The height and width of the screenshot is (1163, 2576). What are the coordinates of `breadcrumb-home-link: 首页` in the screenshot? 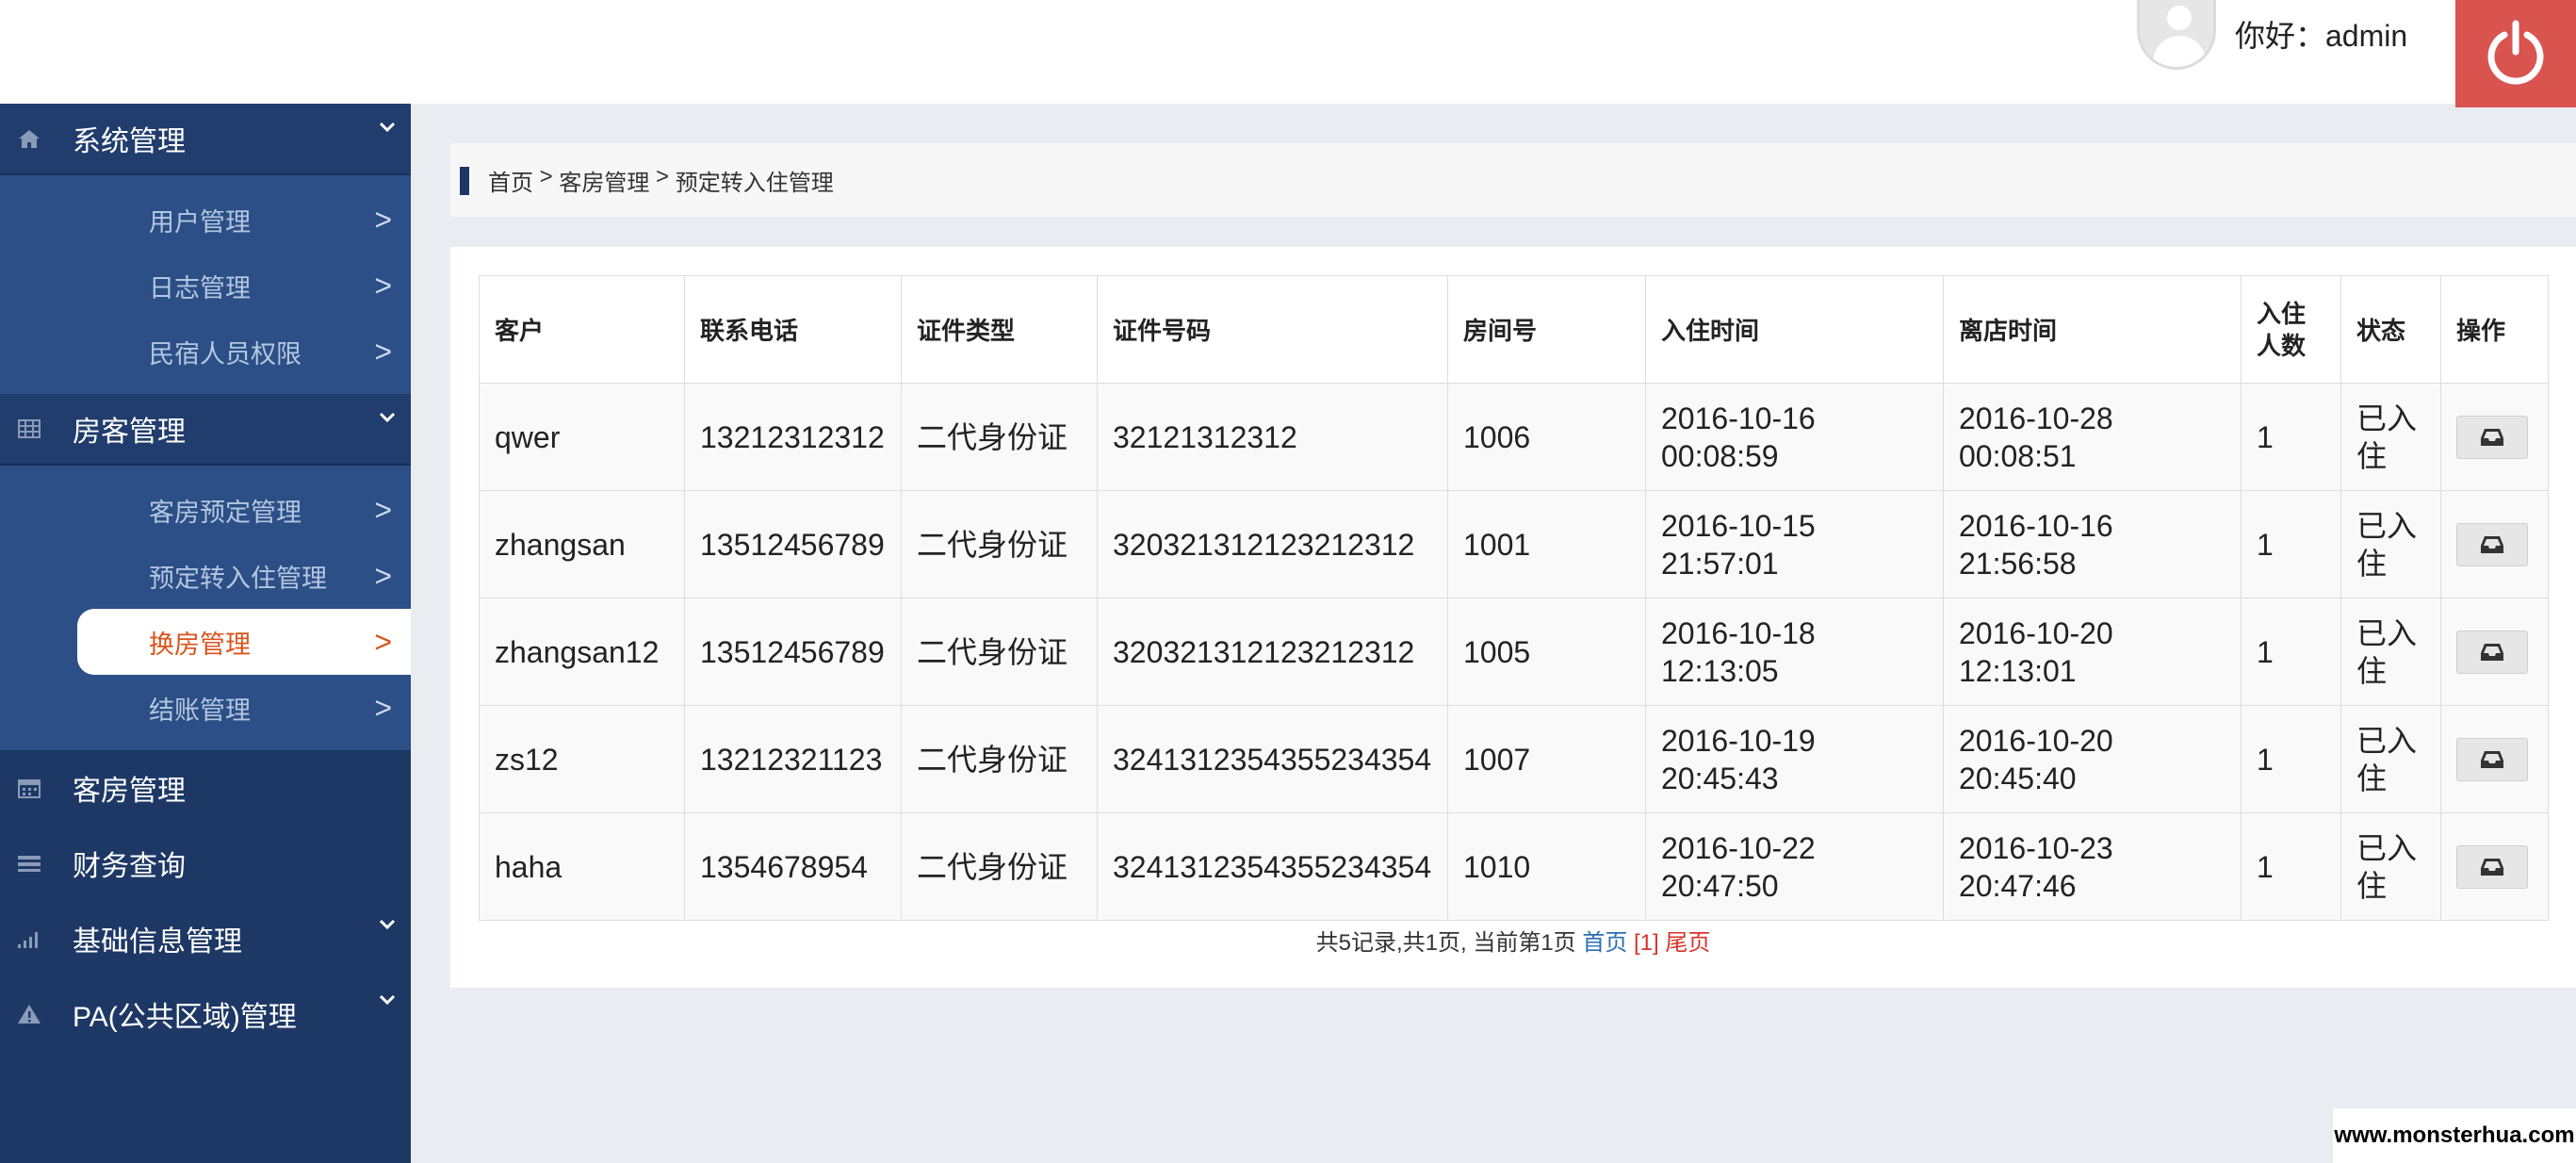 It's located at (510, 181).